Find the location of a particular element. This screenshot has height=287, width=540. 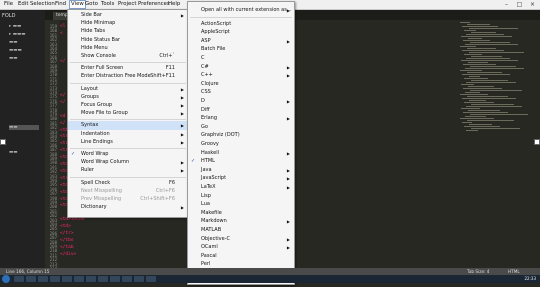

menu-item-label: Enter Distraction Free Mode is located at coordinates (116, 76).